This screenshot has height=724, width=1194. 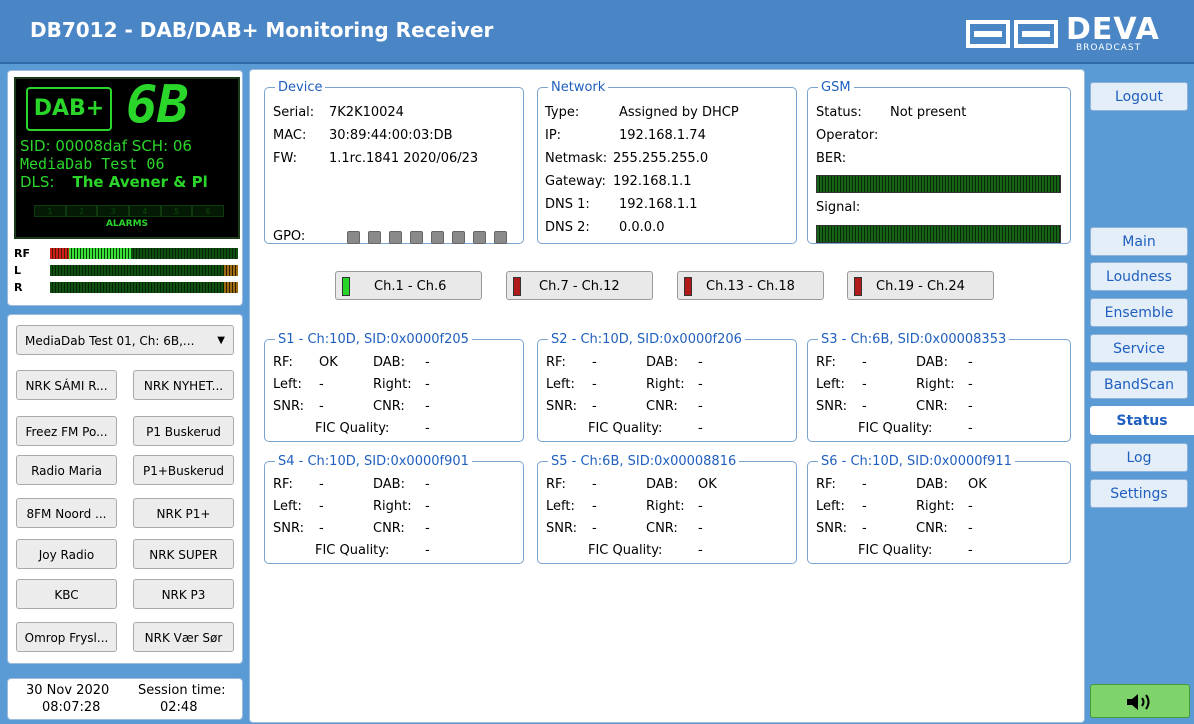 I want to click on service-snr-label: SNR:, so click(x=561, y=406).